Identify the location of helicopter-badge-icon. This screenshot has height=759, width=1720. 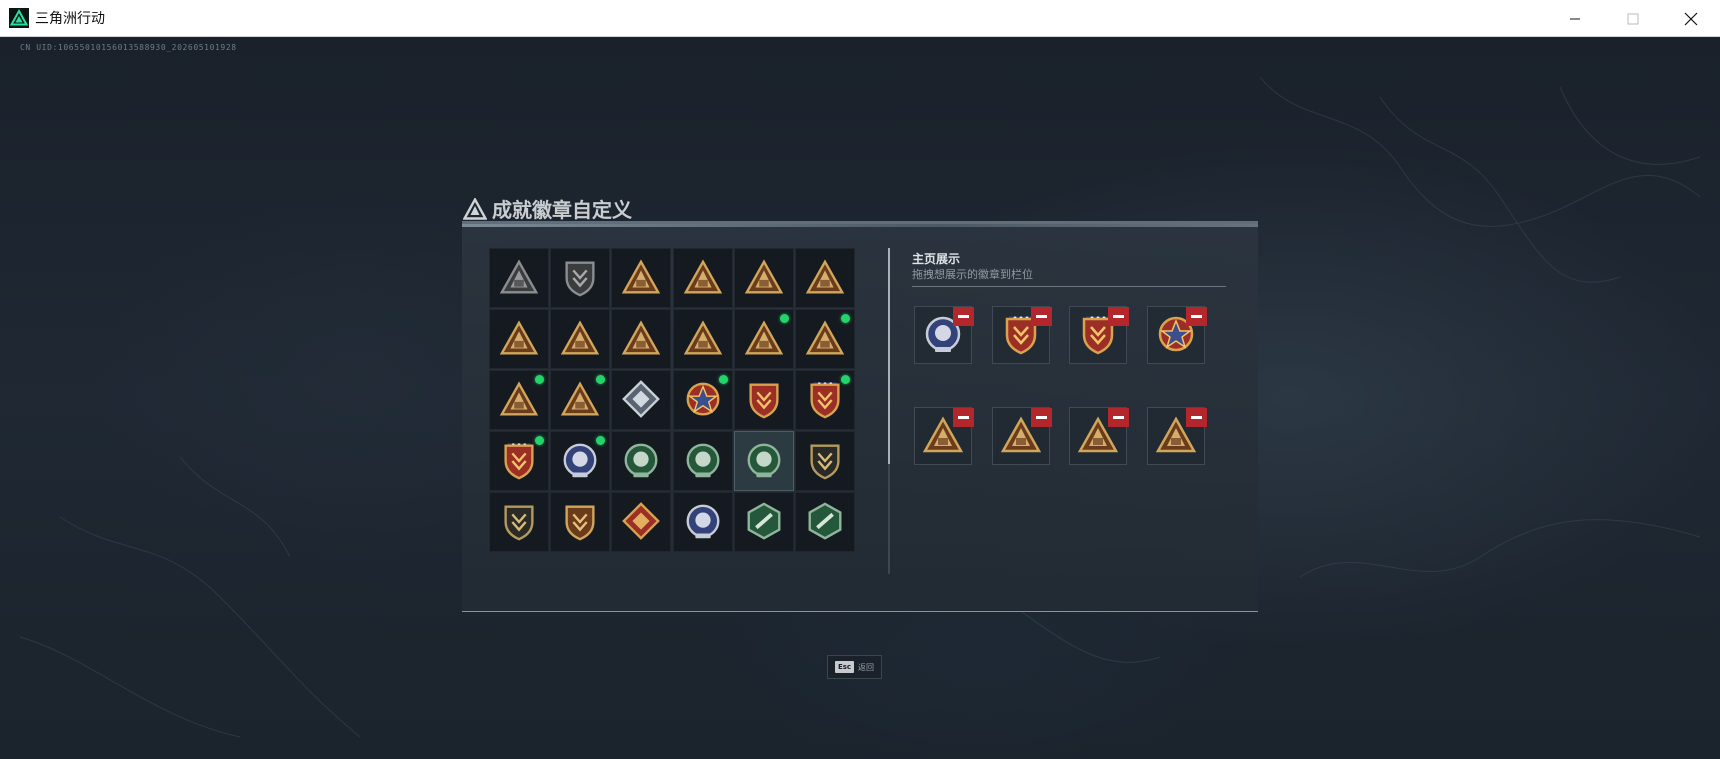
(580, 279).